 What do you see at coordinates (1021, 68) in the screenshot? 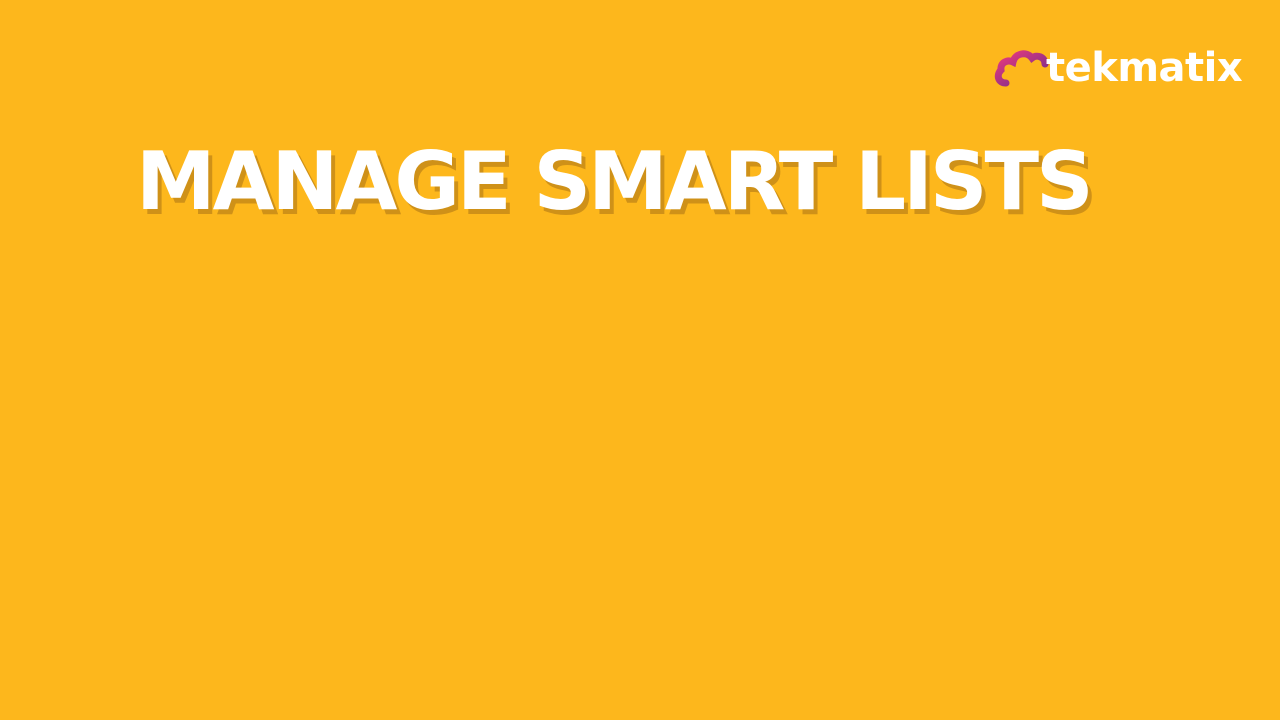
I see `cloud-logo-icon` at bounding box center [1021, 68].